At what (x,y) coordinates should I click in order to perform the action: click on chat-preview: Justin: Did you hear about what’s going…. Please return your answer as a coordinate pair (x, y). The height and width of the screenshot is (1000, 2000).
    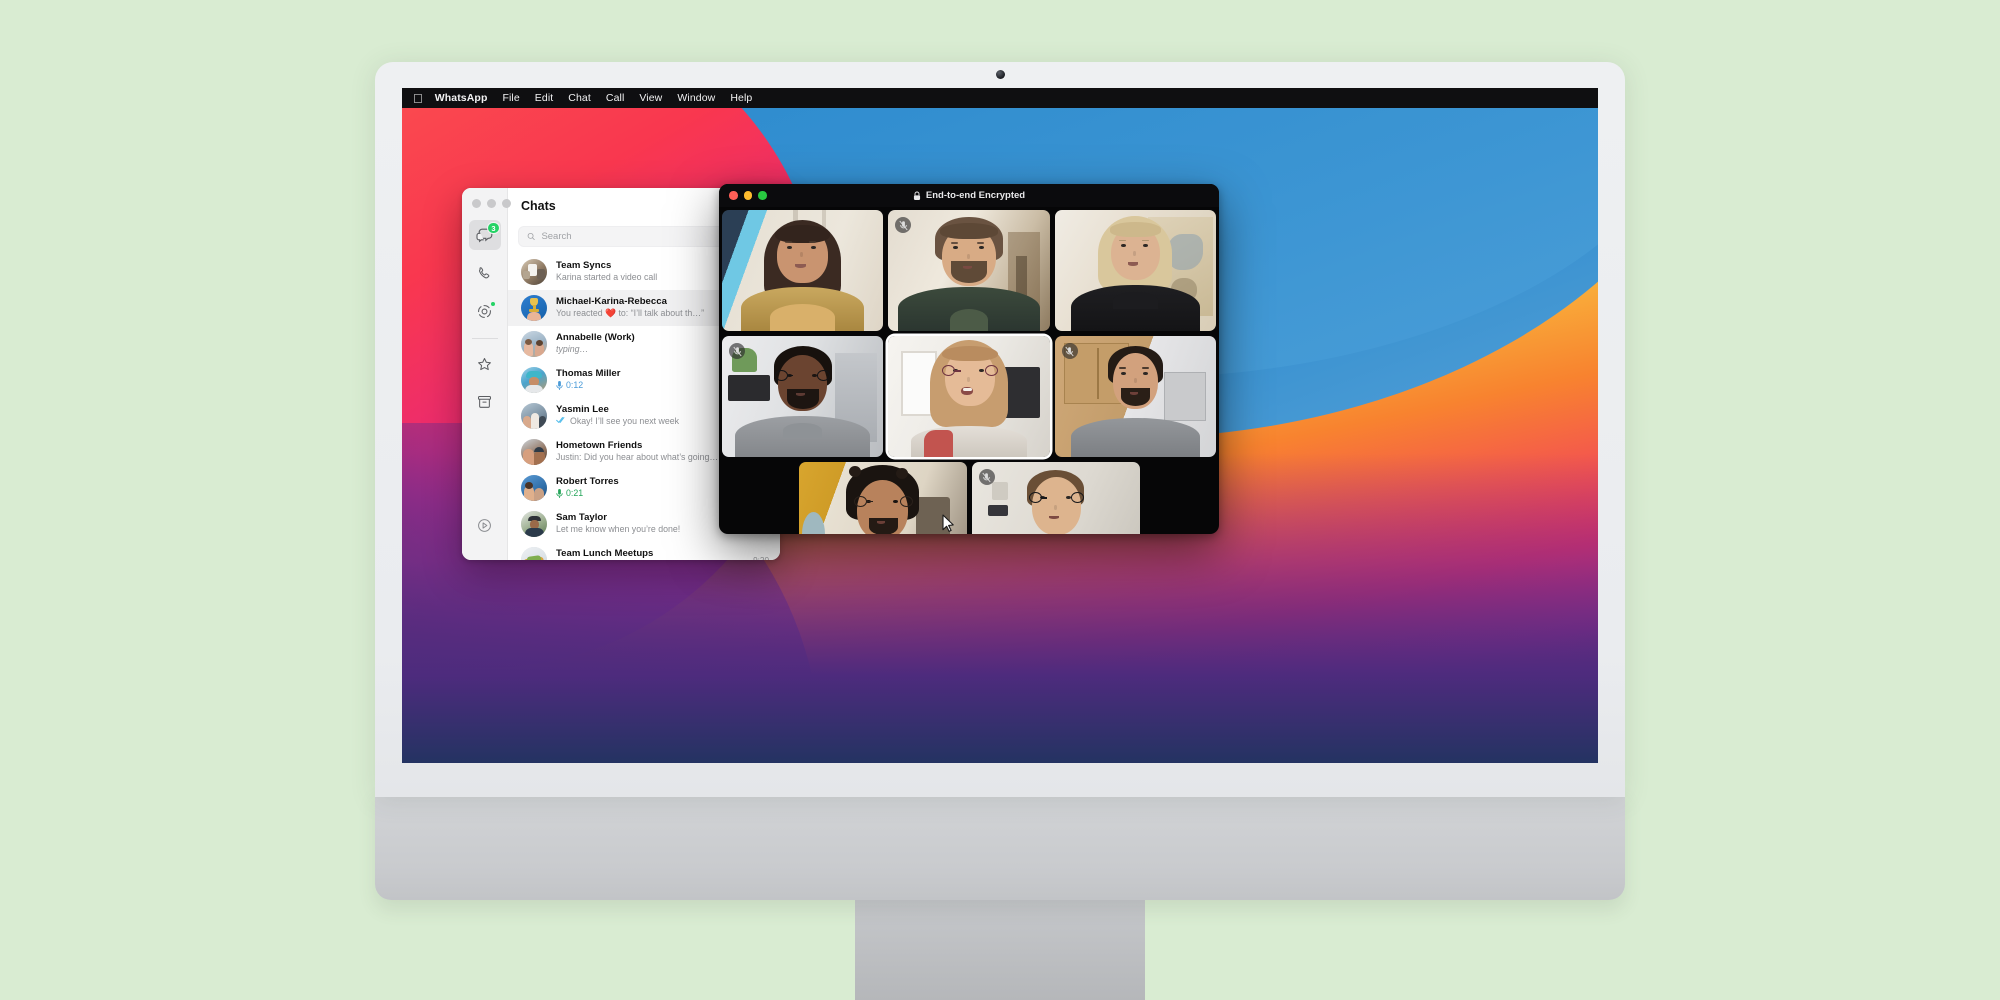
    Looking at the image, I should click on (637, 457).